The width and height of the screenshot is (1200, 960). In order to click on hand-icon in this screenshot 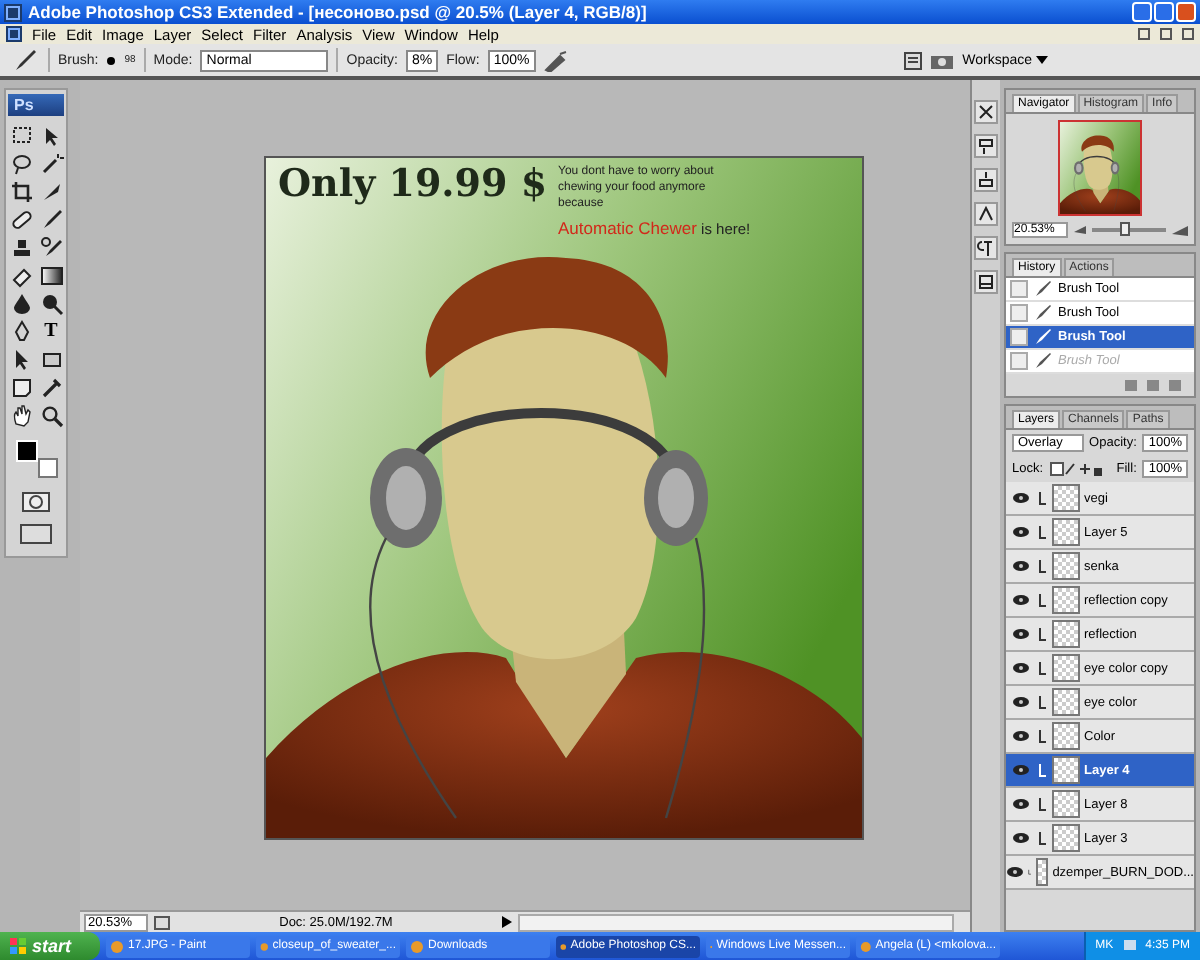, I will do `click(21, 416)`.